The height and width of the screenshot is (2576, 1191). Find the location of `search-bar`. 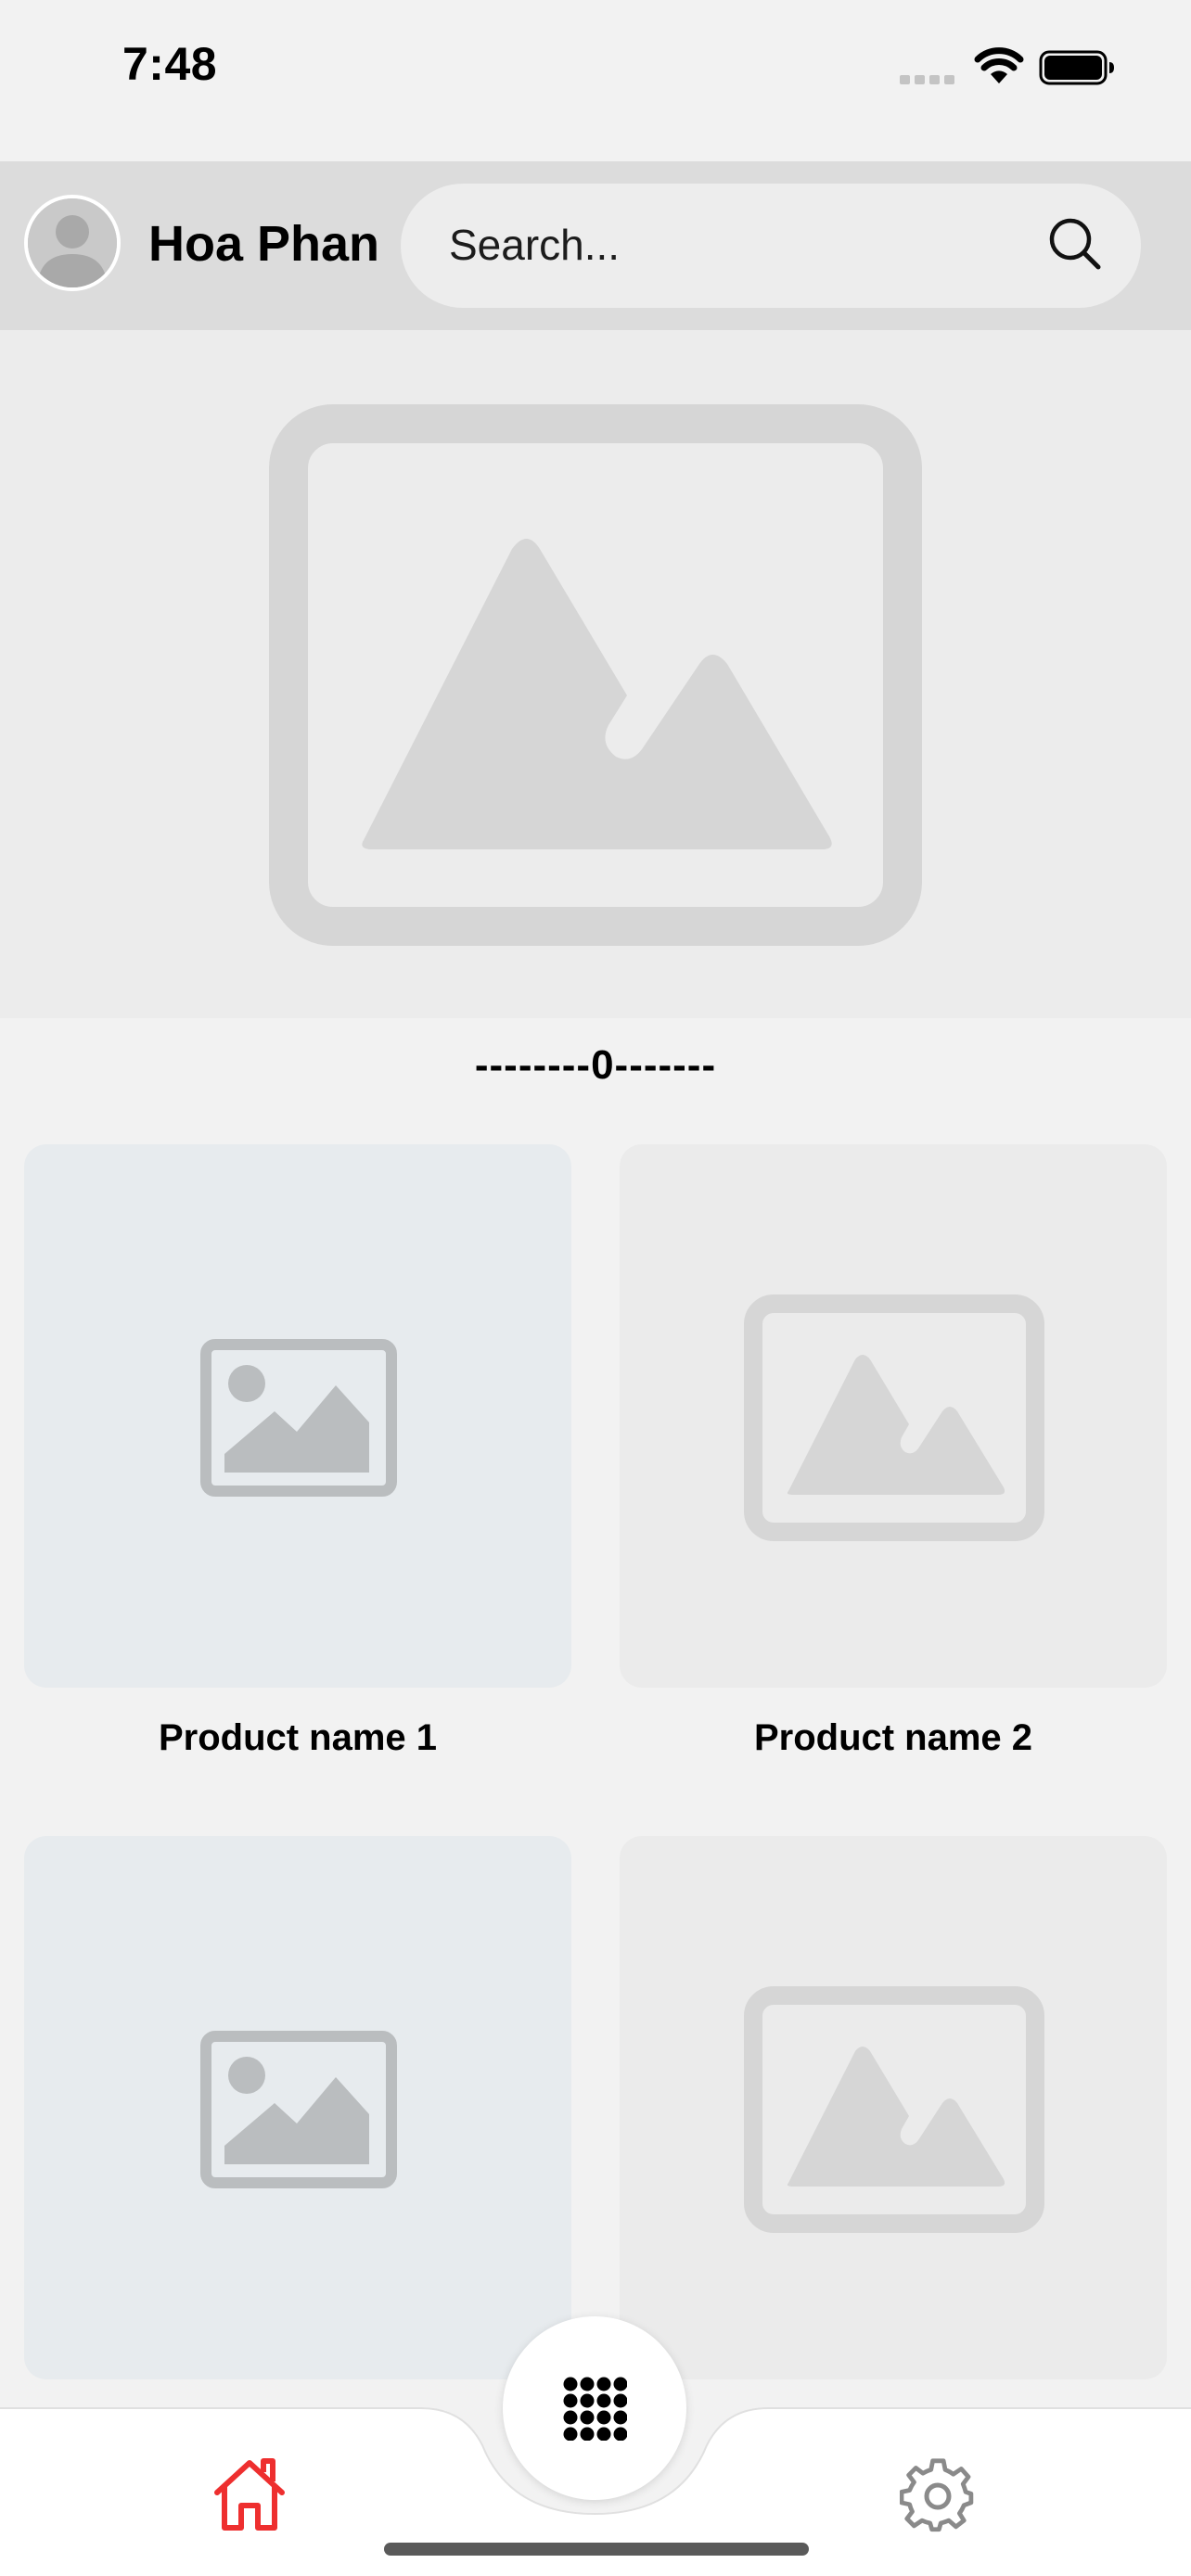

search-bar is located at coordinates (771, 246).